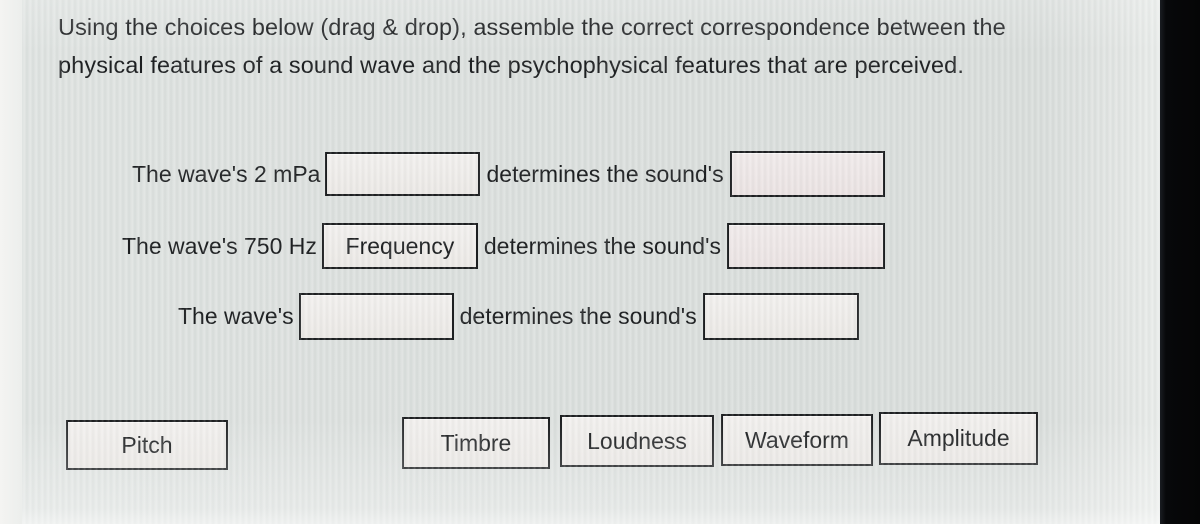  What do you see at coordinates (602, 245) in the screenshot?
I see `row-2-connector-label: determines the sound's` at bounding box center [602, 245].